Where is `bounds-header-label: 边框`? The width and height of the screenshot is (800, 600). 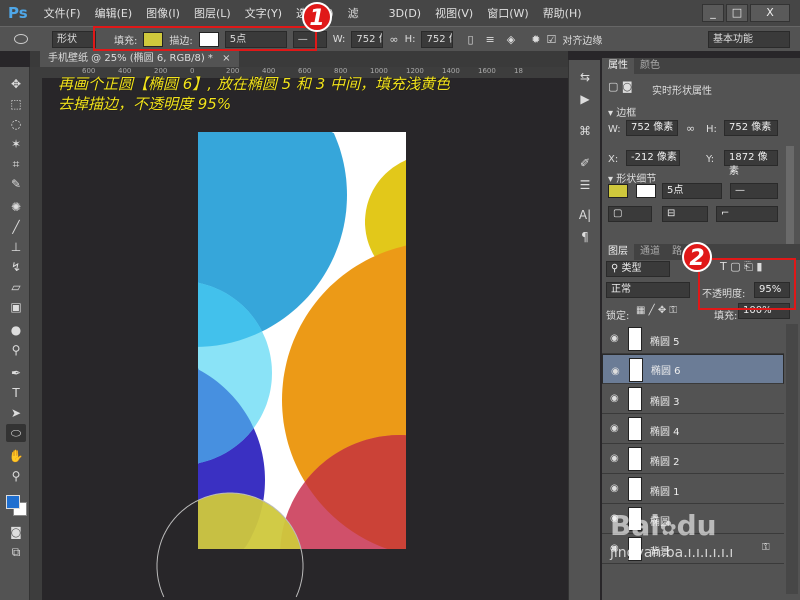
bounds-header-label: 边框 is located at coordinates (626, 113).